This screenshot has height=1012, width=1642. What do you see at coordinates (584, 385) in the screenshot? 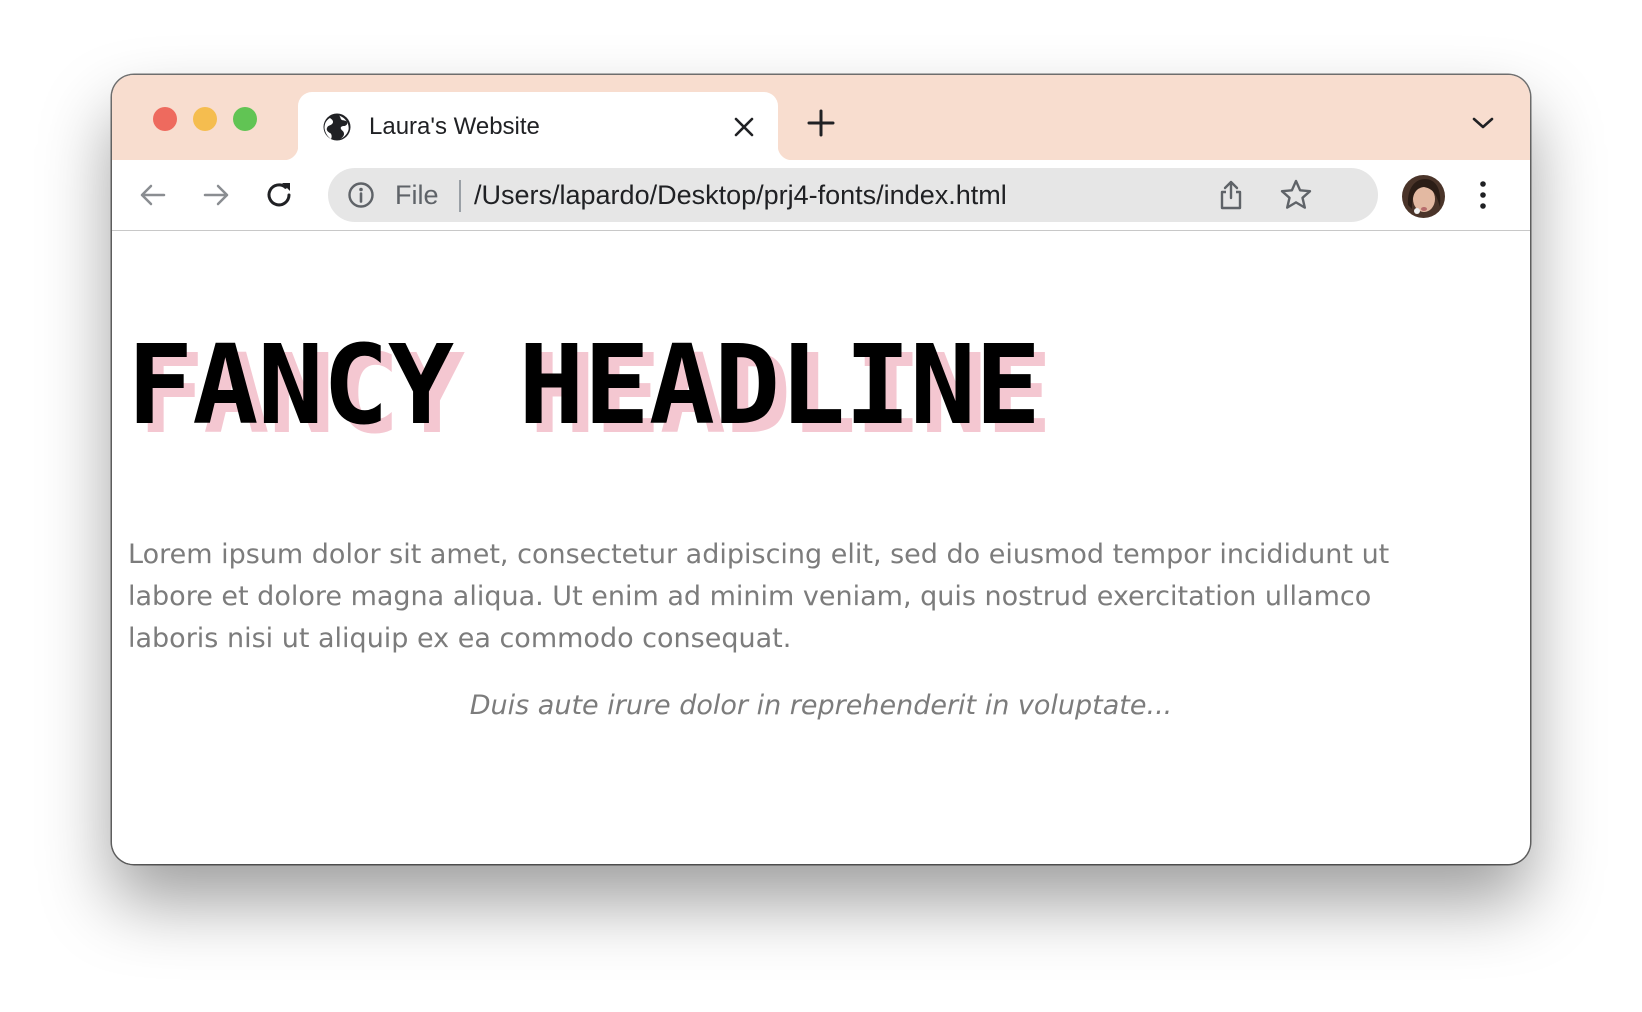
I see `page-headline: FANCY HEADLINE` at bounding box center [584, 385].